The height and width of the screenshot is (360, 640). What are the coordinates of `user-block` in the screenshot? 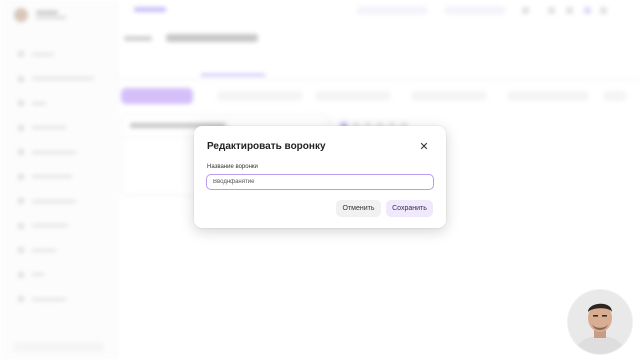 It's located at (40, 15).